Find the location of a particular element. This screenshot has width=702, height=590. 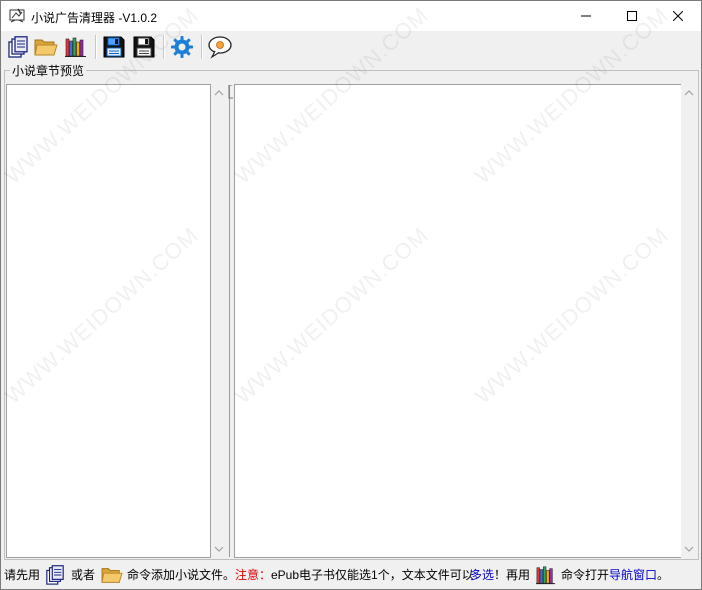

minimize-icon is located at coordinates (586, 16).